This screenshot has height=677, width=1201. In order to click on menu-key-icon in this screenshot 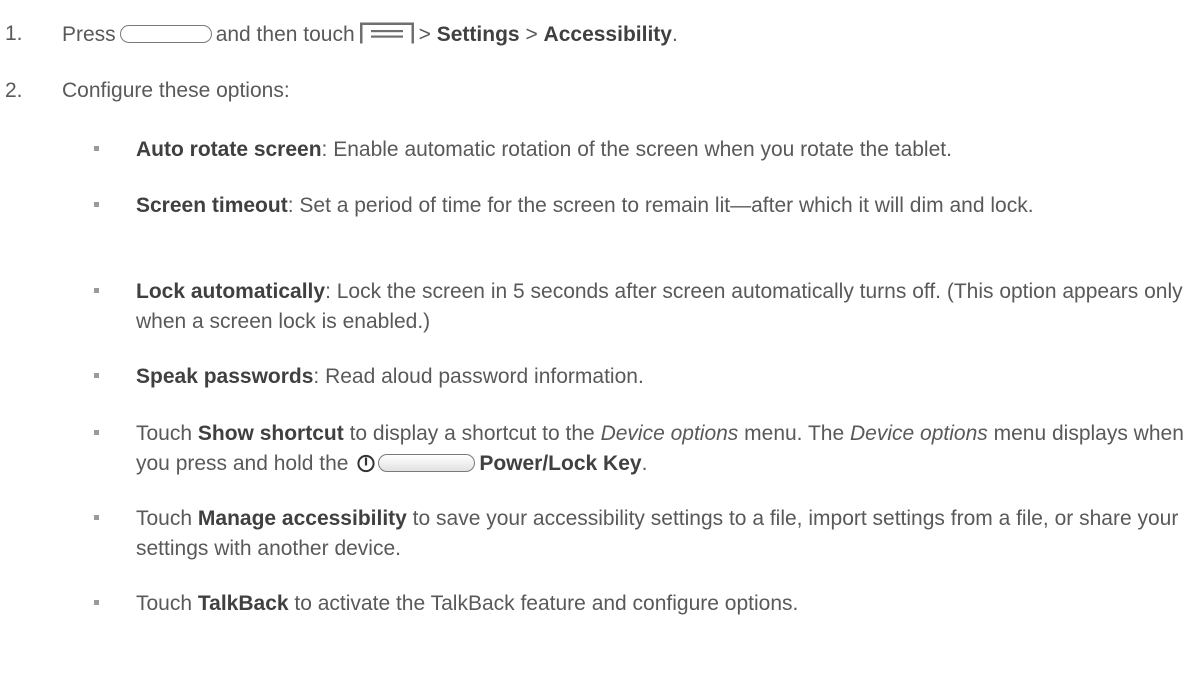, I will do `click(386, 33)`.